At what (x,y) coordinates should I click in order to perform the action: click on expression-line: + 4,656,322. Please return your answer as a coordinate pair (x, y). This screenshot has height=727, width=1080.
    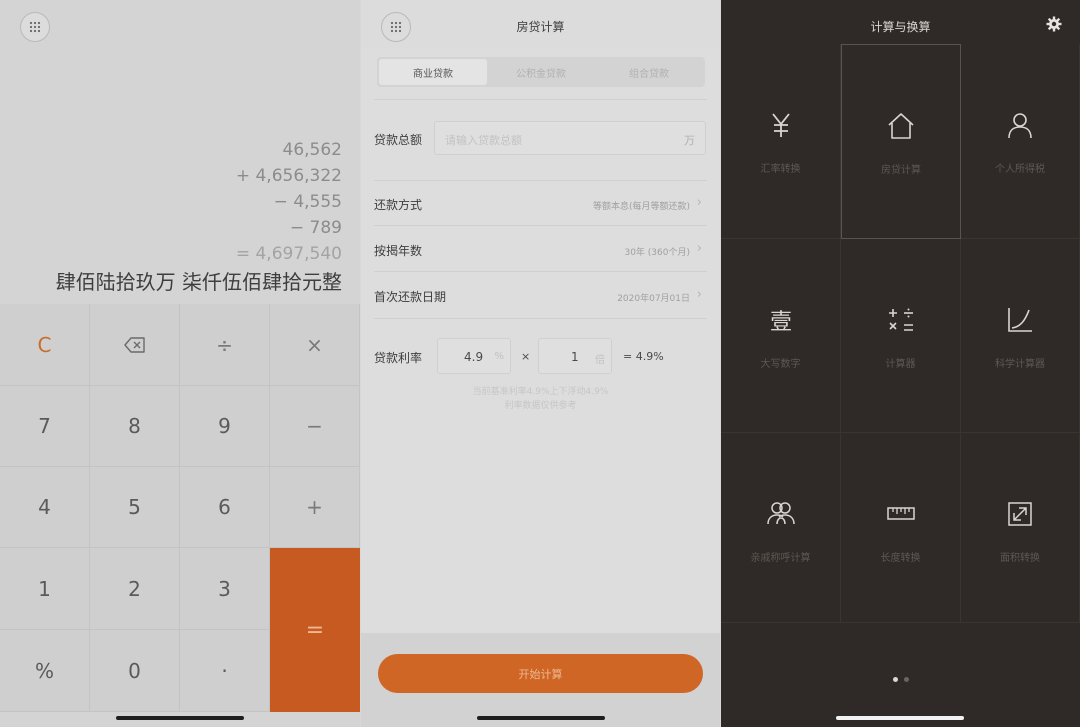
    Looking at the image, I should click on (288, 176).